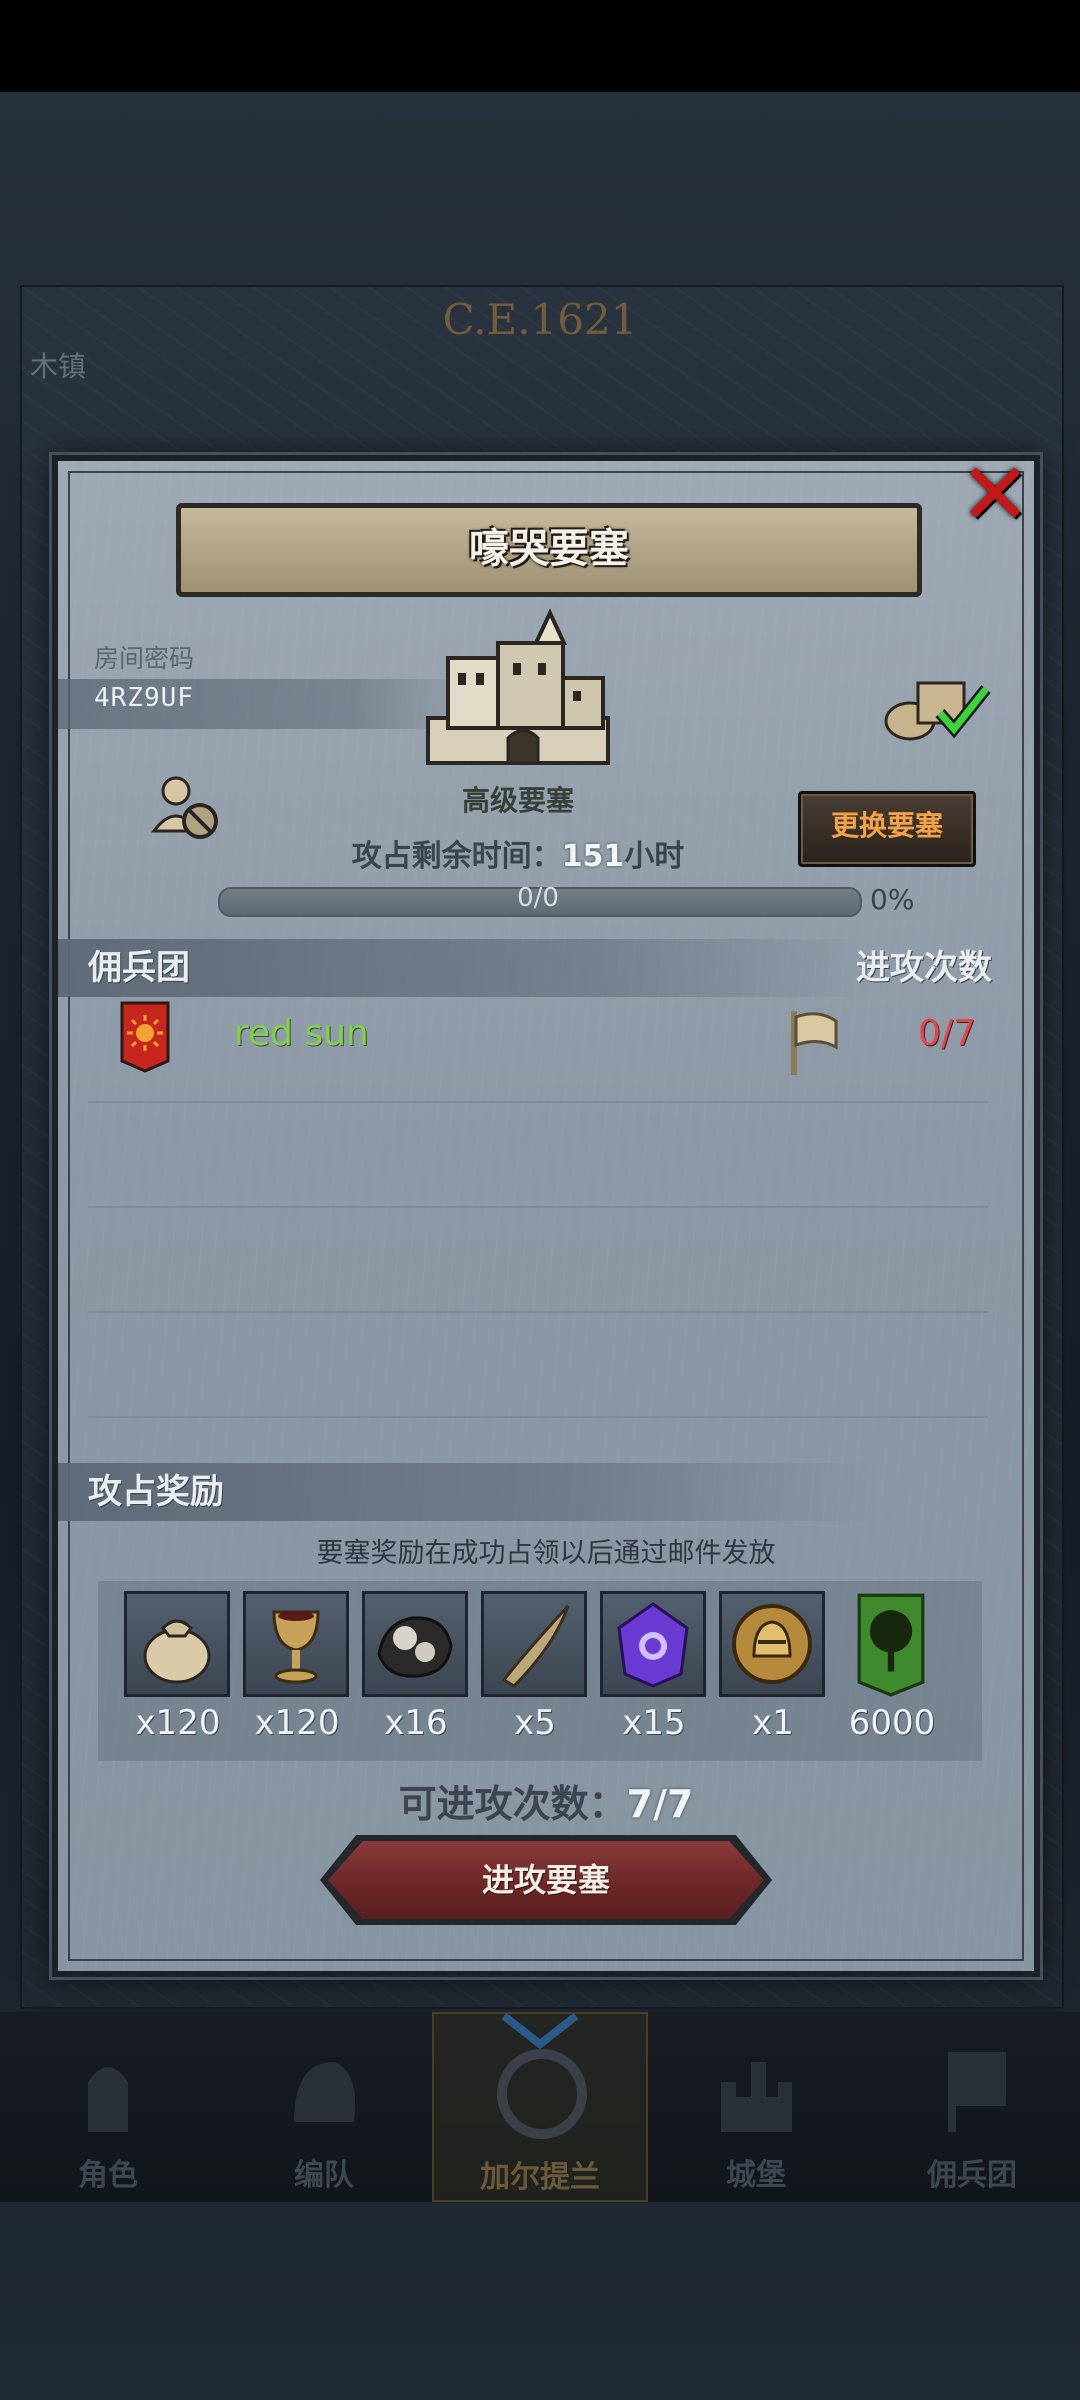 This screenshot has width=1080, height=2400. Describe the element at coordinates (995, 495) in the screenshot. I see `close-icon: ✕` at that location.